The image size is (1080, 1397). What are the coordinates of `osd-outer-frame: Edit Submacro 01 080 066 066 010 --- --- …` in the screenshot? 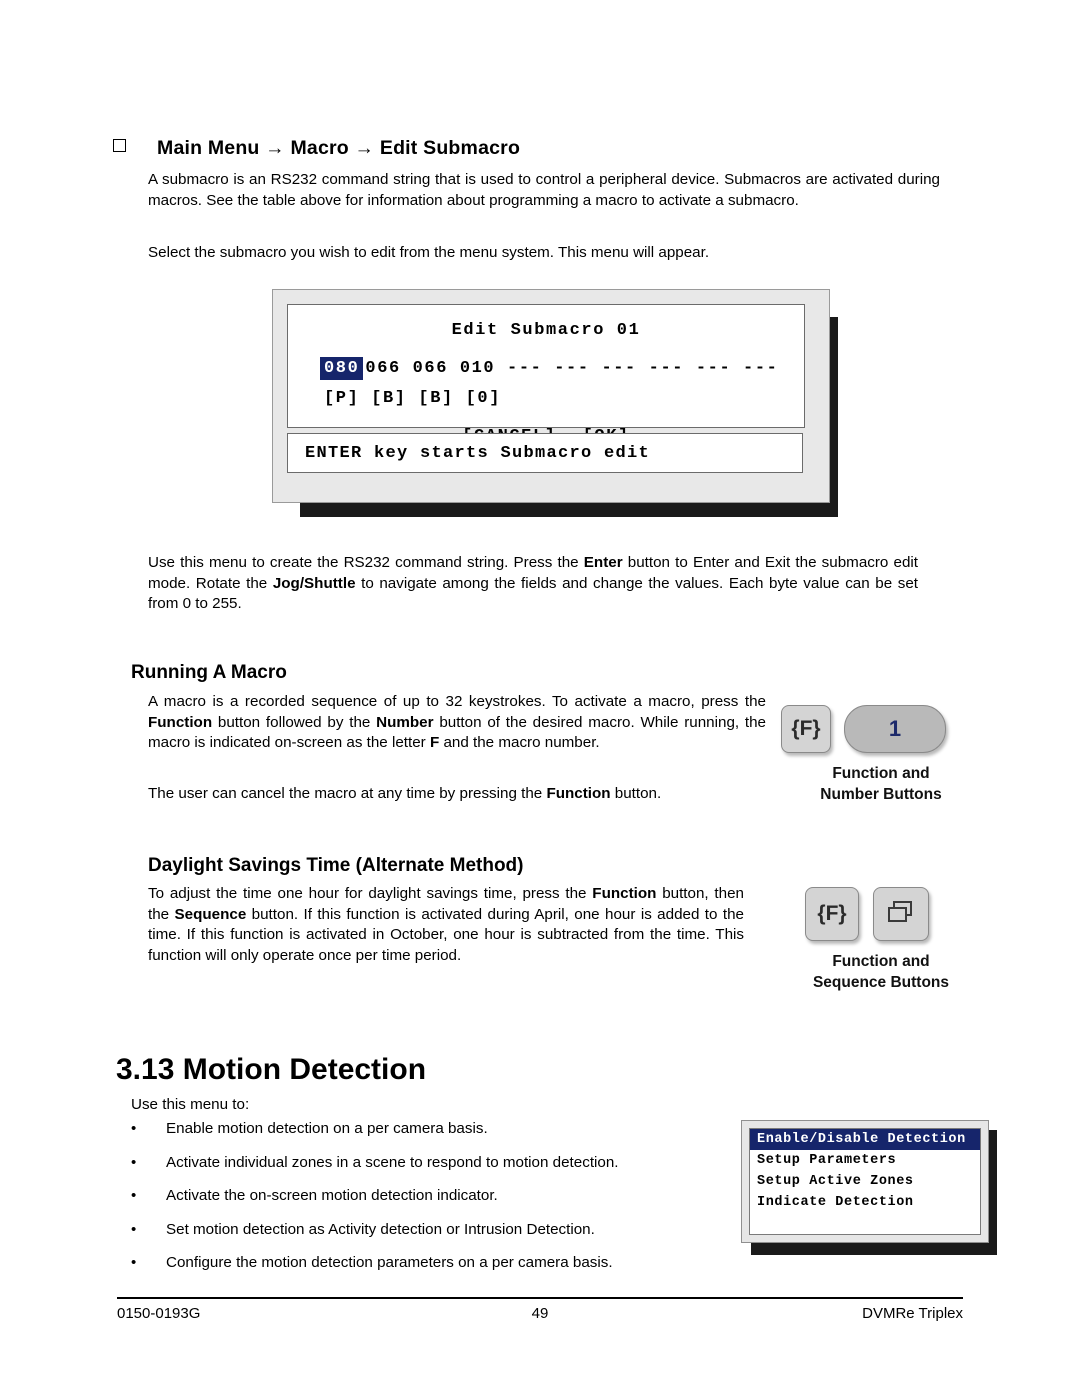 It's located at (551, 396).